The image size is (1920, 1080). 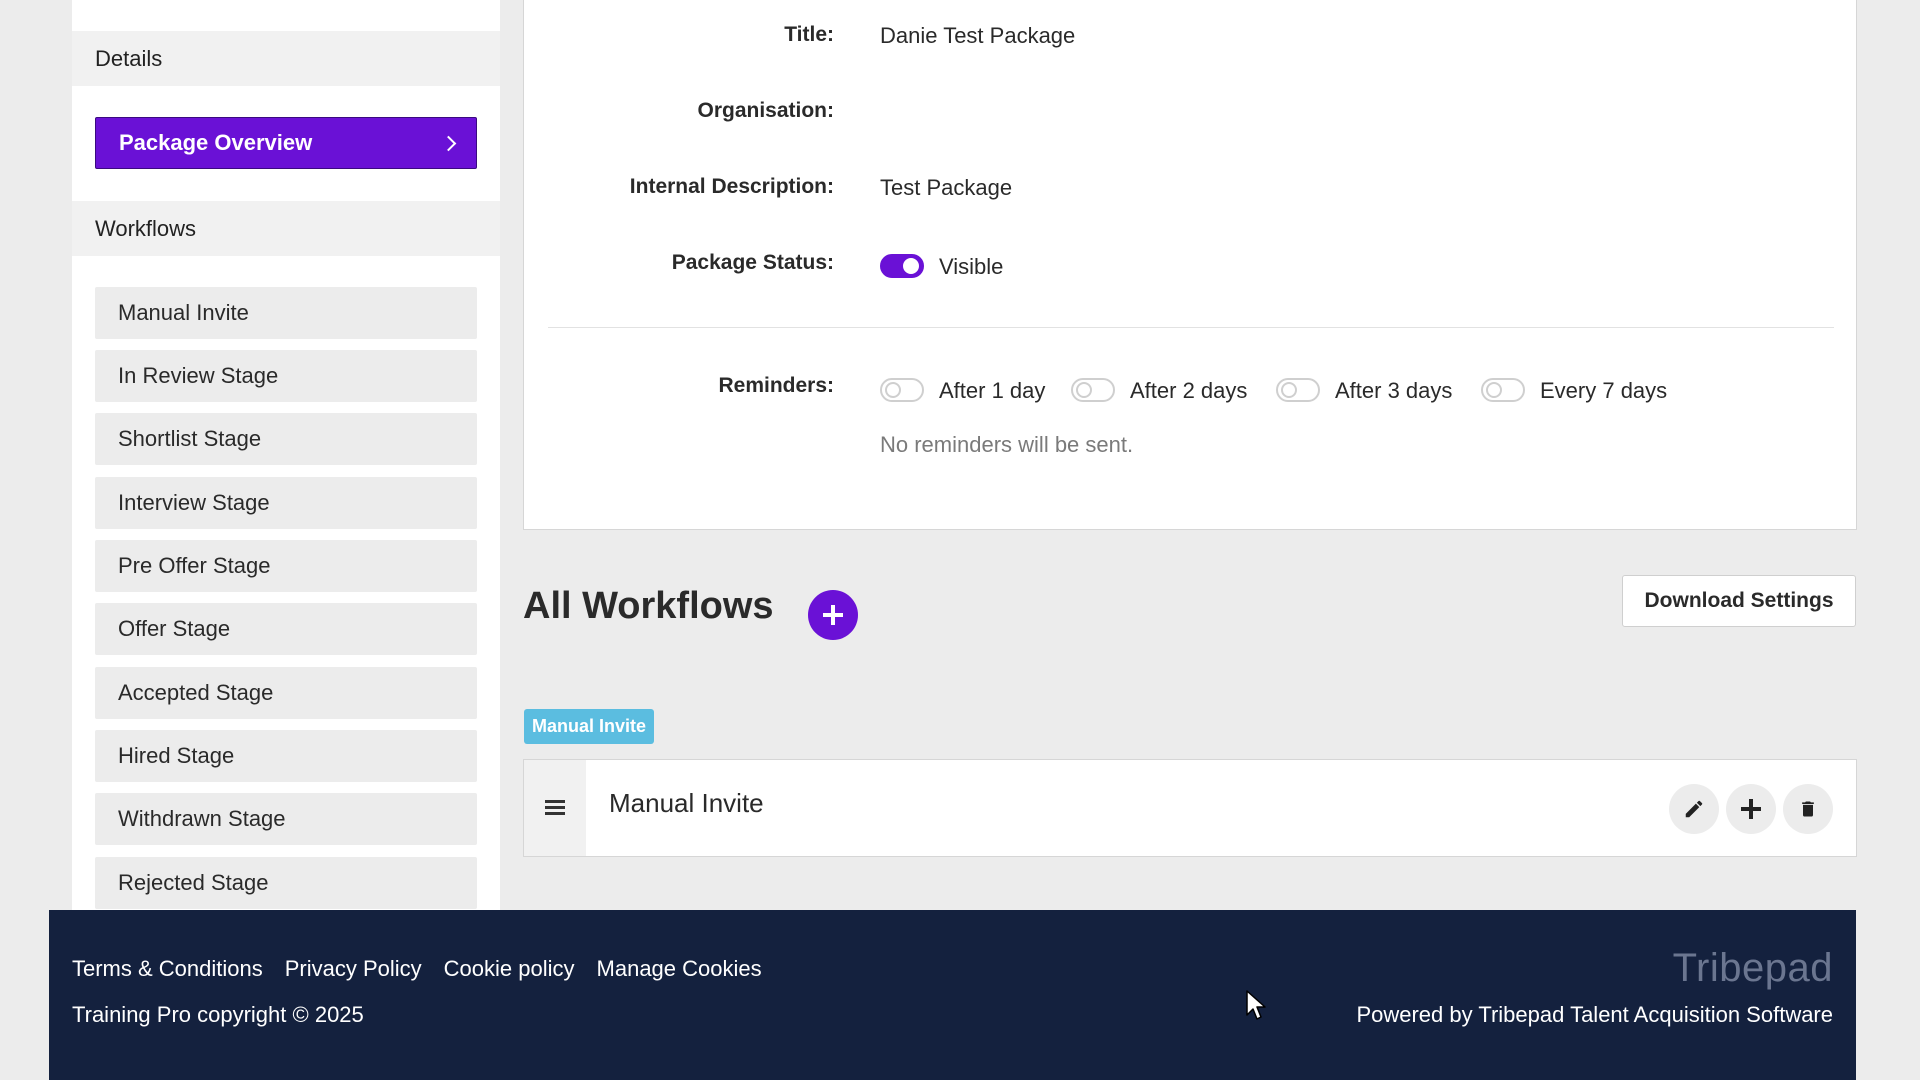 I want to click on add-stage-button, so click(x=1751, y=809).